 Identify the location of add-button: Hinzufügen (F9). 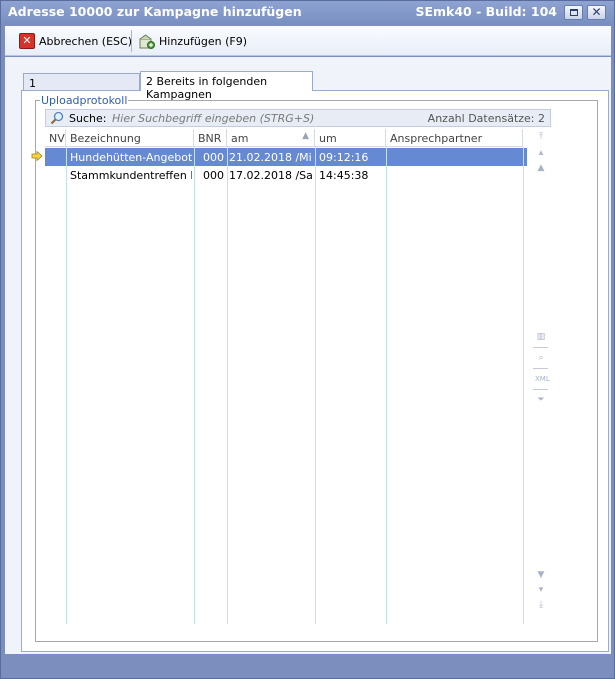
(192, 41).